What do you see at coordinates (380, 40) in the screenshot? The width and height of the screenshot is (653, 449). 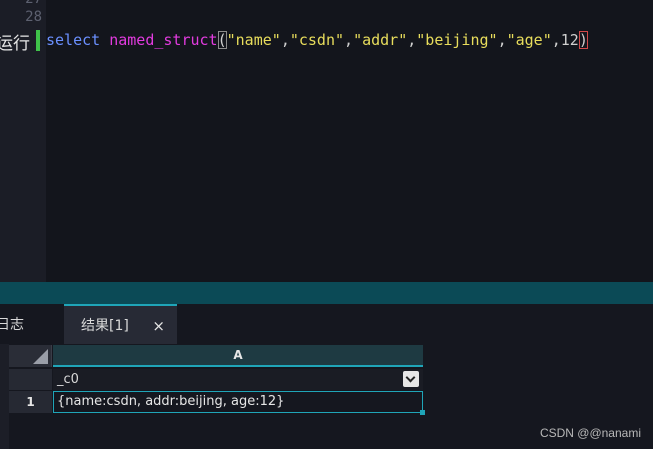 I see `string-literal: "addr"` at bounding box center [380, 40].